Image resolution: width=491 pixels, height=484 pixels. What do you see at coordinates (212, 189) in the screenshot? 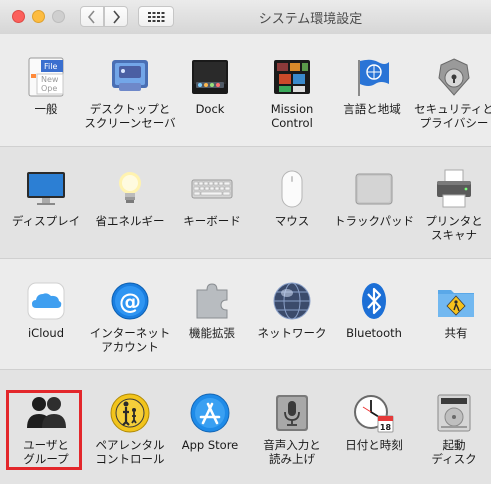
I see `keyboard-icon` at bounding box center [212, 189].